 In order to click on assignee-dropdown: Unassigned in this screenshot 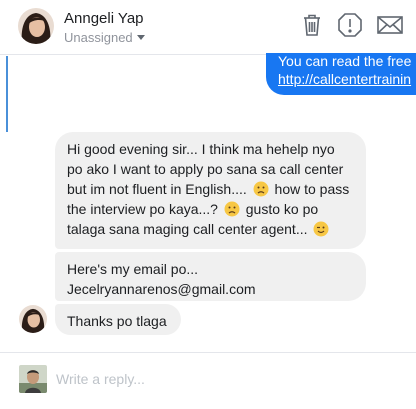, I will do `click(104, 37)`.